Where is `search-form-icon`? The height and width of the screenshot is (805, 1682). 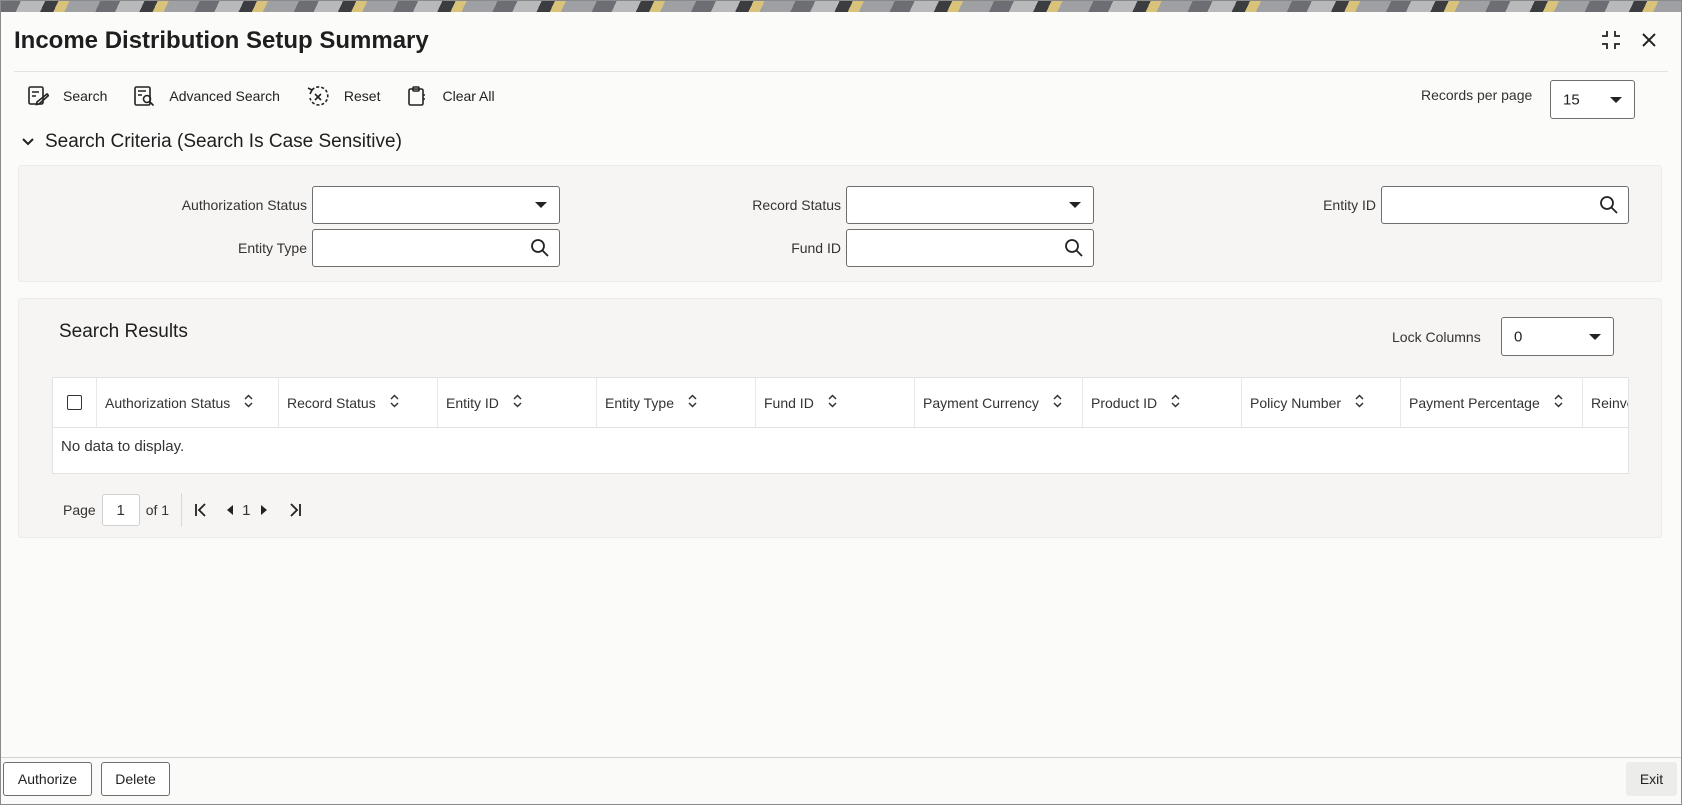
search-form-icon is located at coordinates (38, 96).